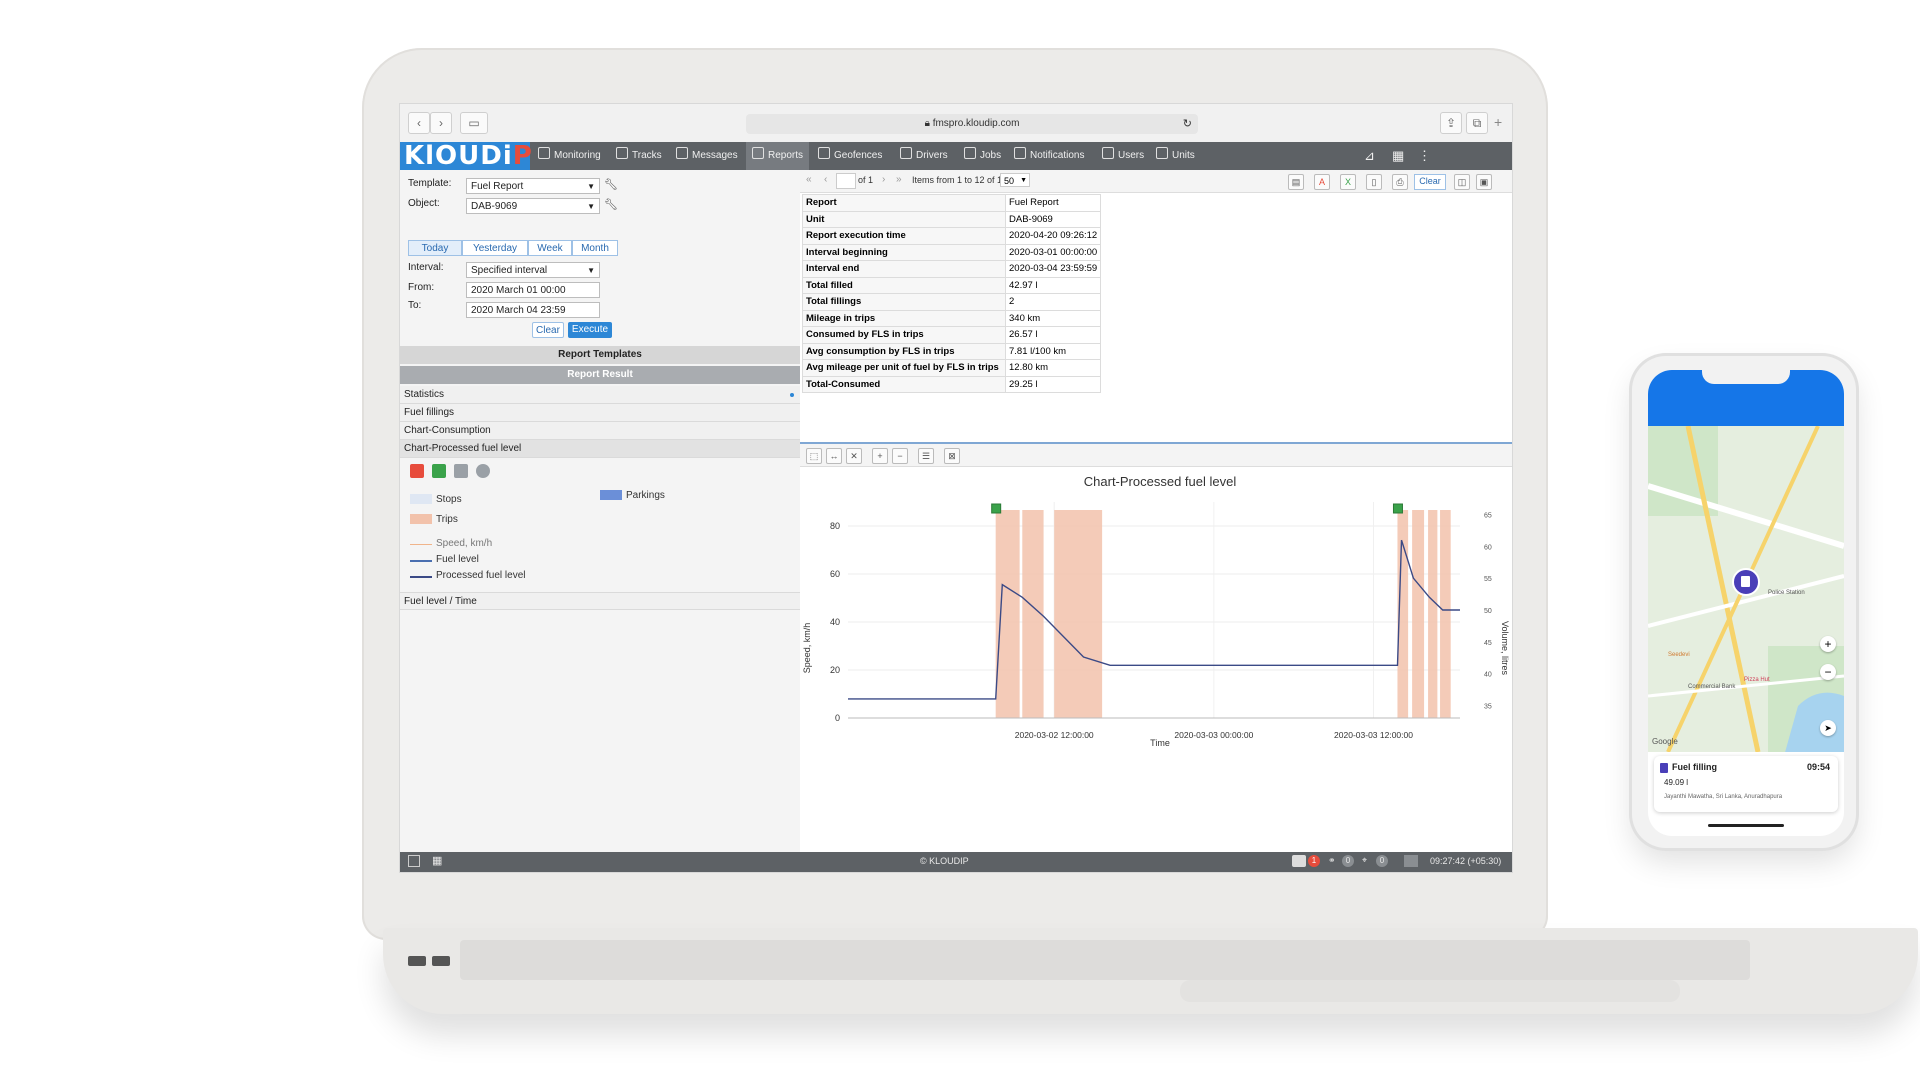 The height and width of the screenshot is (1080, 1920). Describe the element at coordinates (707, 156) in the screenshot. I see `nav-messages: Messages` at that location.